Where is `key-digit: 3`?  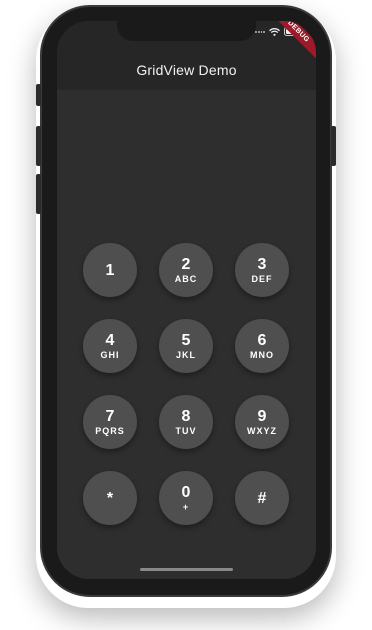
key-digit: 3 is located at coordinates (262, 264).